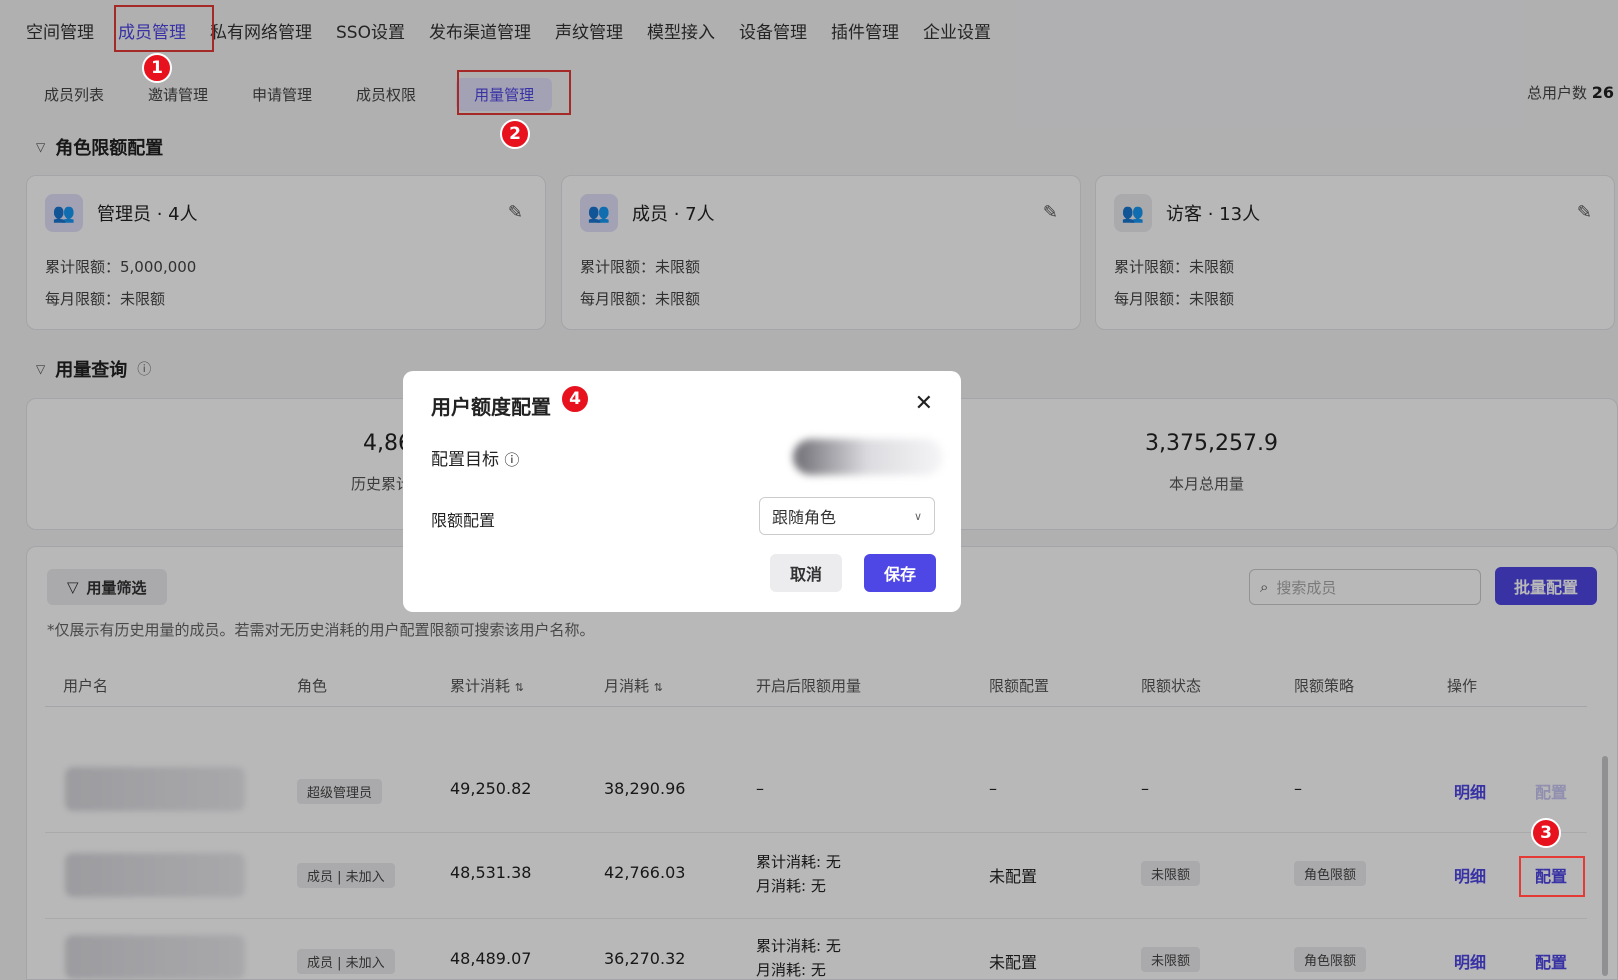 The width and height of the screenshot is (1618, 980). What do you see at coordinates (900, 573) in the screenshot?
I see `save-button: 保存` at bounding box center [900, 573].